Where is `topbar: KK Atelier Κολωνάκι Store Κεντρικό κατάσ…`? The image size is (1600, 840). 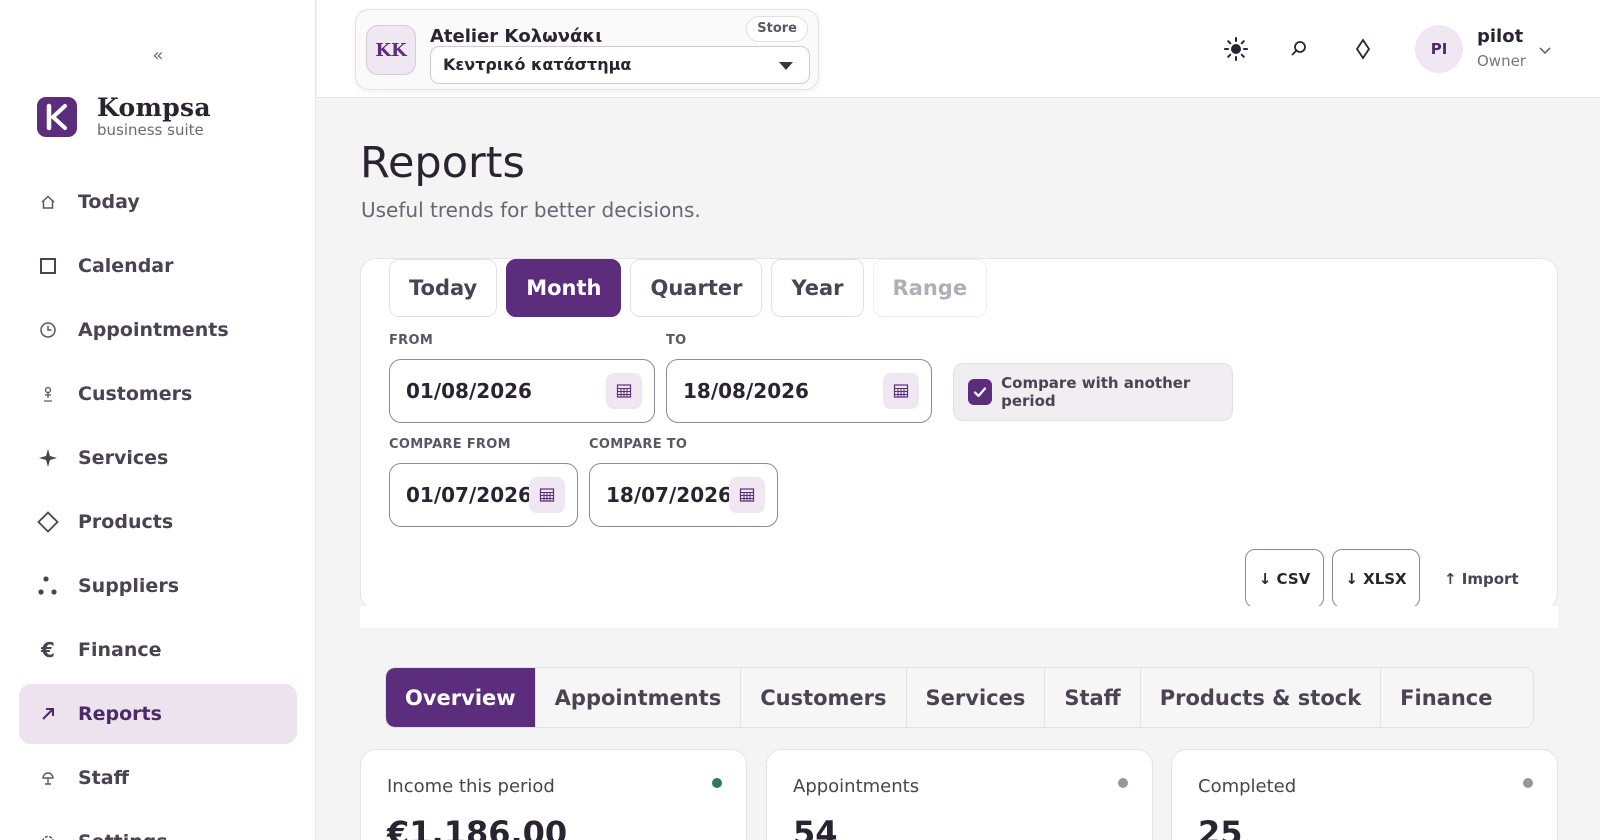
topbar: KK Atelier Κολωνάκι Store Κεντρικό κατάσ… is located at coordinates (958, 49).